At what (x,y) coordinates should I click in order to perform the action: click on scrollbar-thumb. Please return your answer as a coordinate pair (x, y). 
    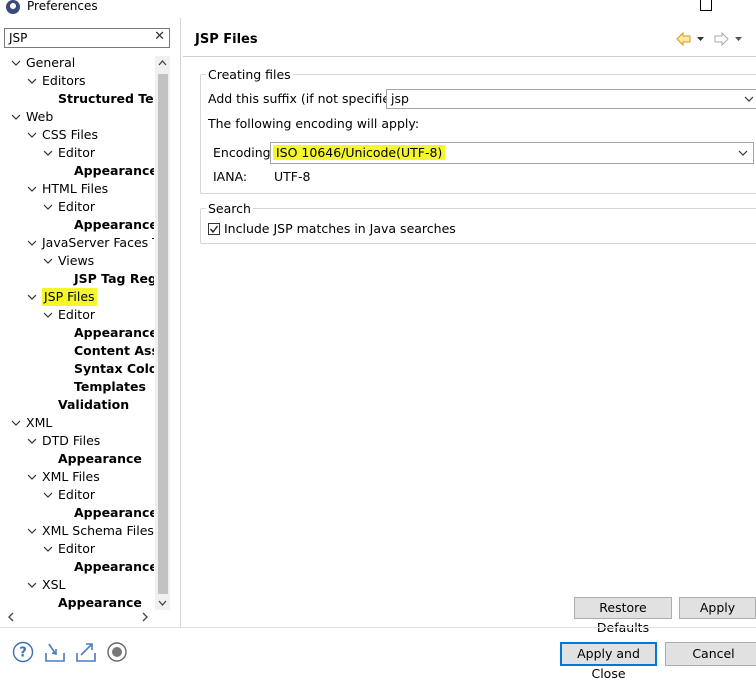
    Looking at the image, I should click on (163, 334).